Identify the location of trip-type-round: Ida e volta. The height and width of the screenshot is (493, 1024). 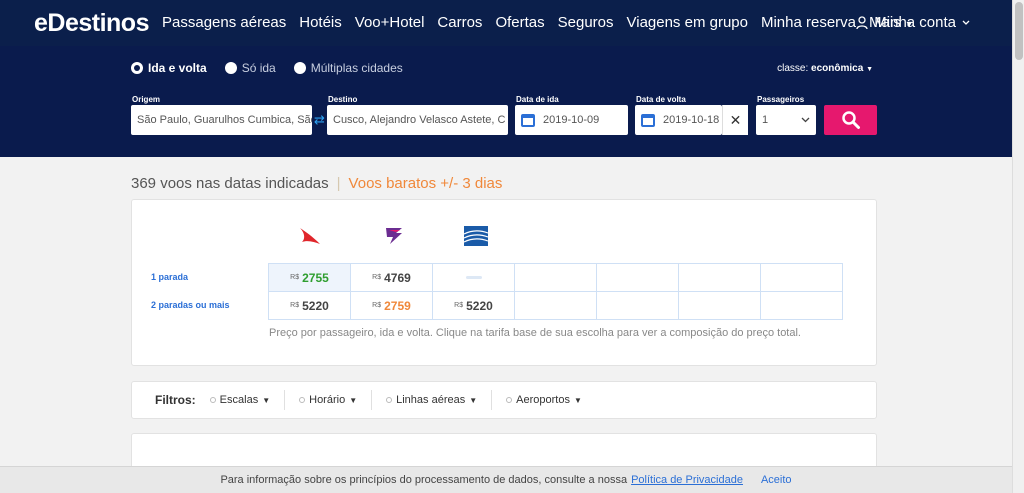
(169, 68).